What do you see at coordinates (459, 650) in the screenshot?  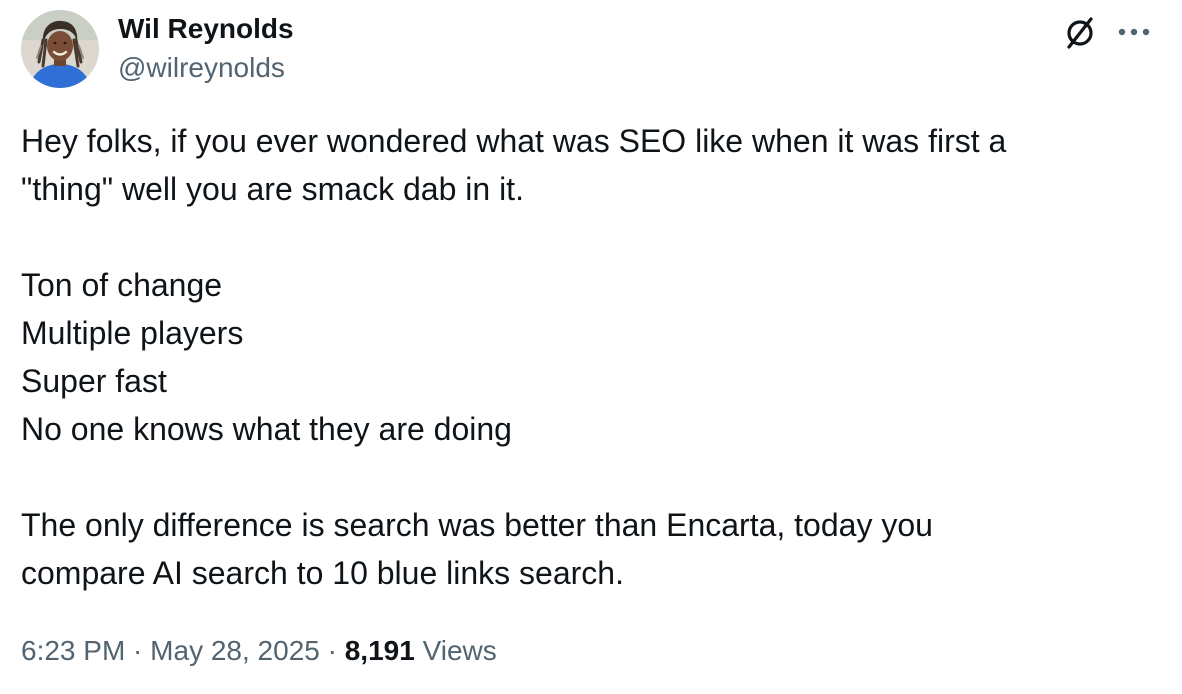 I see `views-label: Views` at bounding box center [459, 650].